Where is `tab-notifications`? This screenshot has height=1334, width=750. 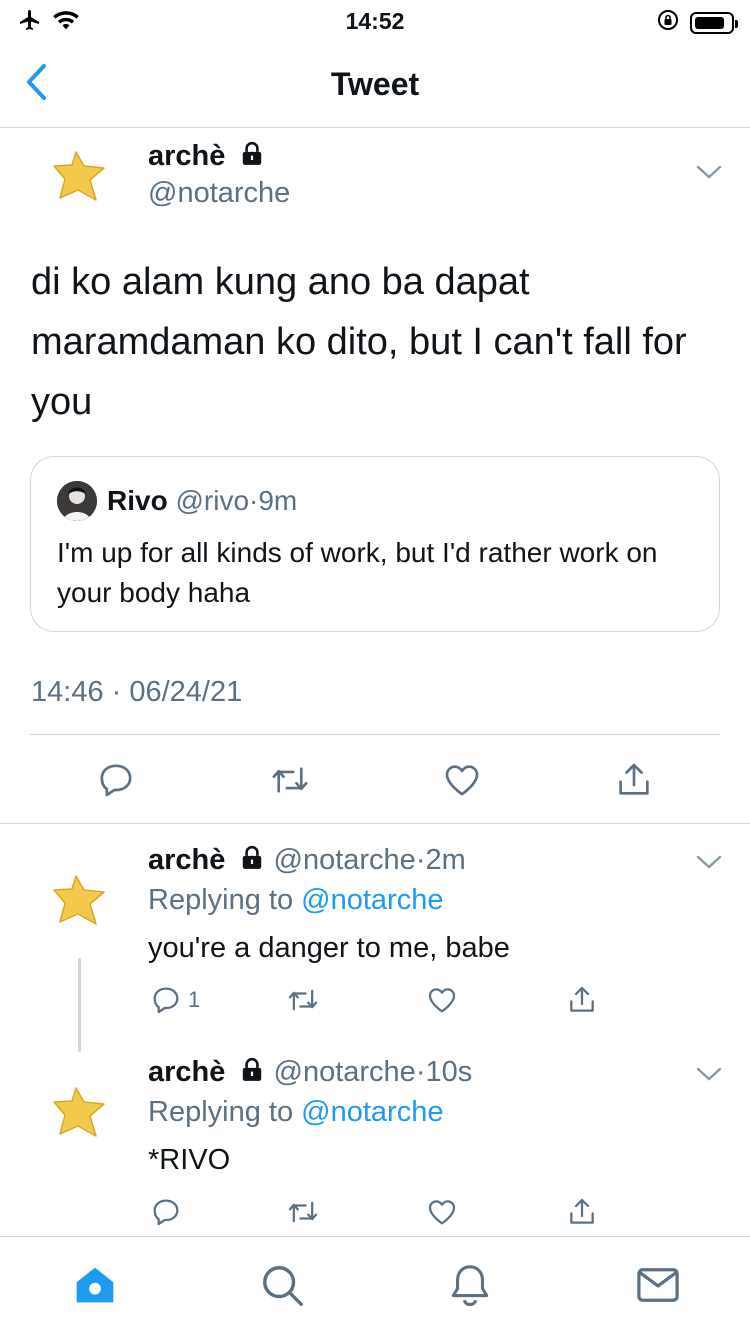
tab-notifications is located at coordinates (470, 1285).